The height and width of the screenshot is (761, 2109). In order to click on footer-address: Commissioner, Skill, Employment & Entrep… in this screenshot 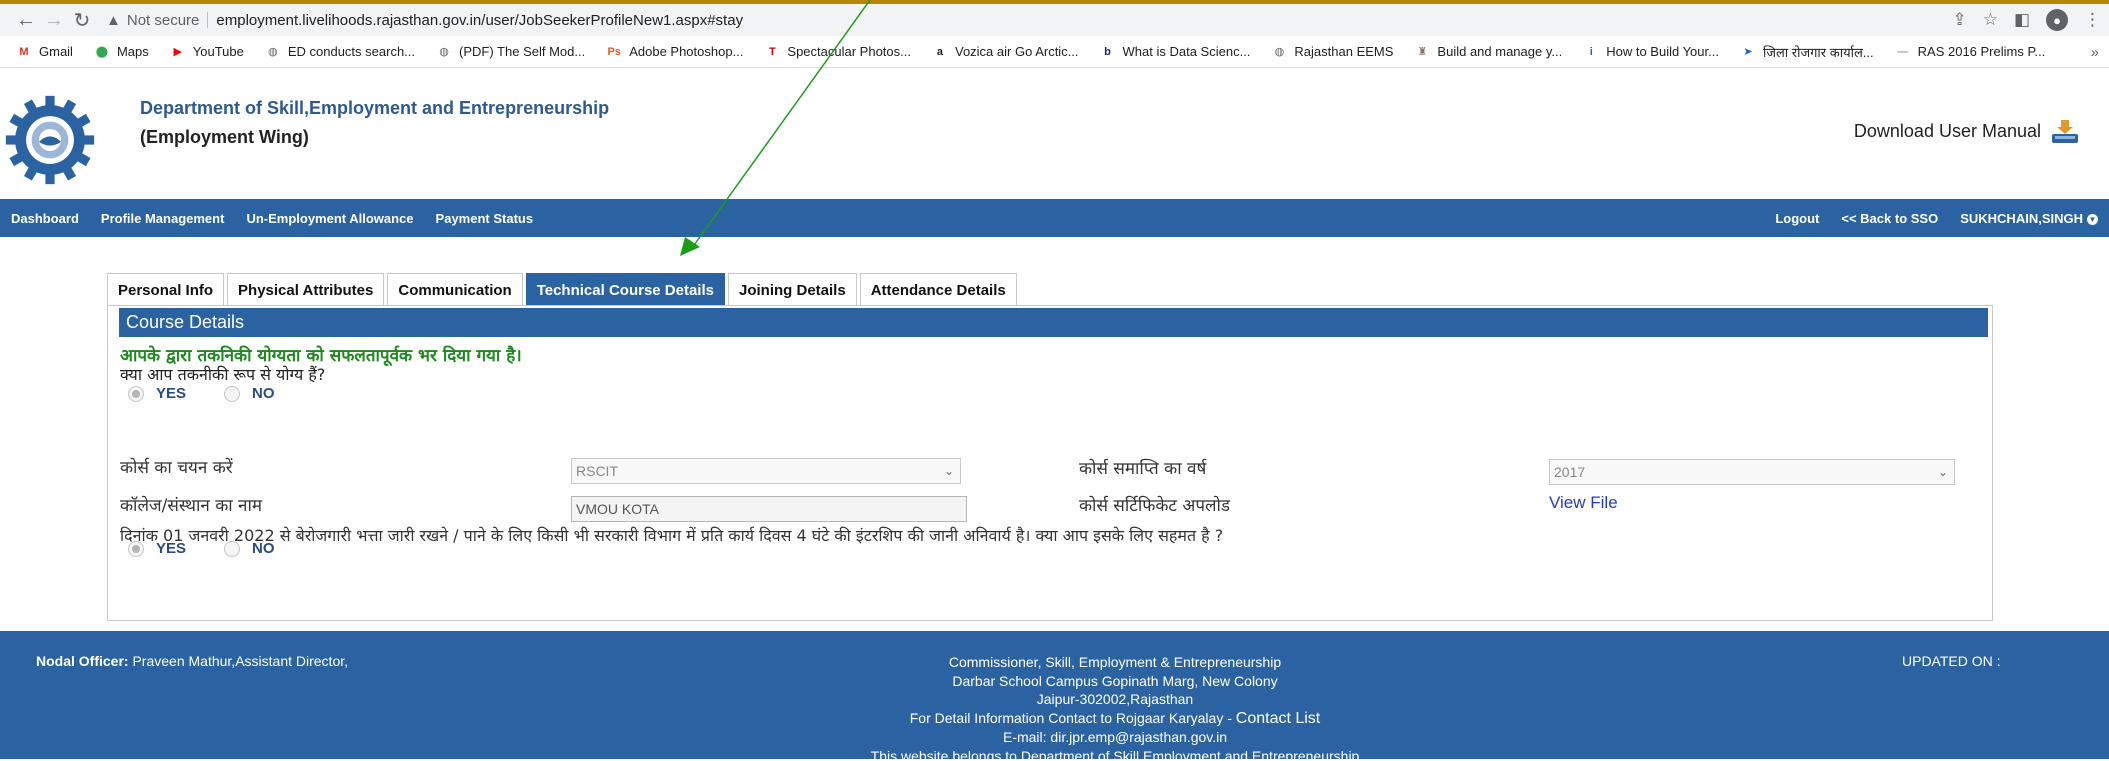, I will do `click(1054, 707)`.